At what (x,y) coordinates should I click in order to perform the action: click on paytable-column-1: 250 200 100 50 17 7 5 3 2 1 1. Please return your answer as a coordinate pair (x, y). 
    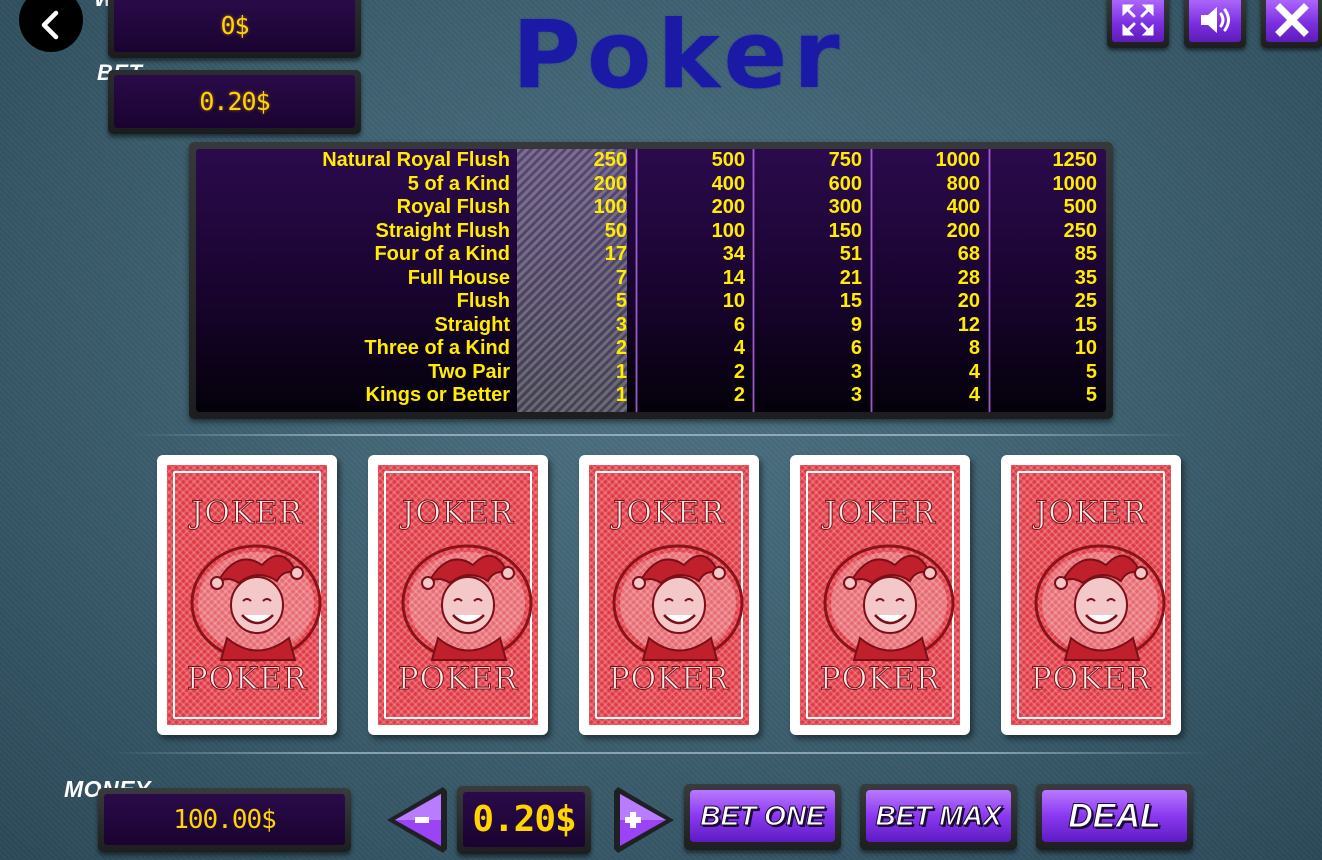
    Looking at the image, I should click on (576, 280).